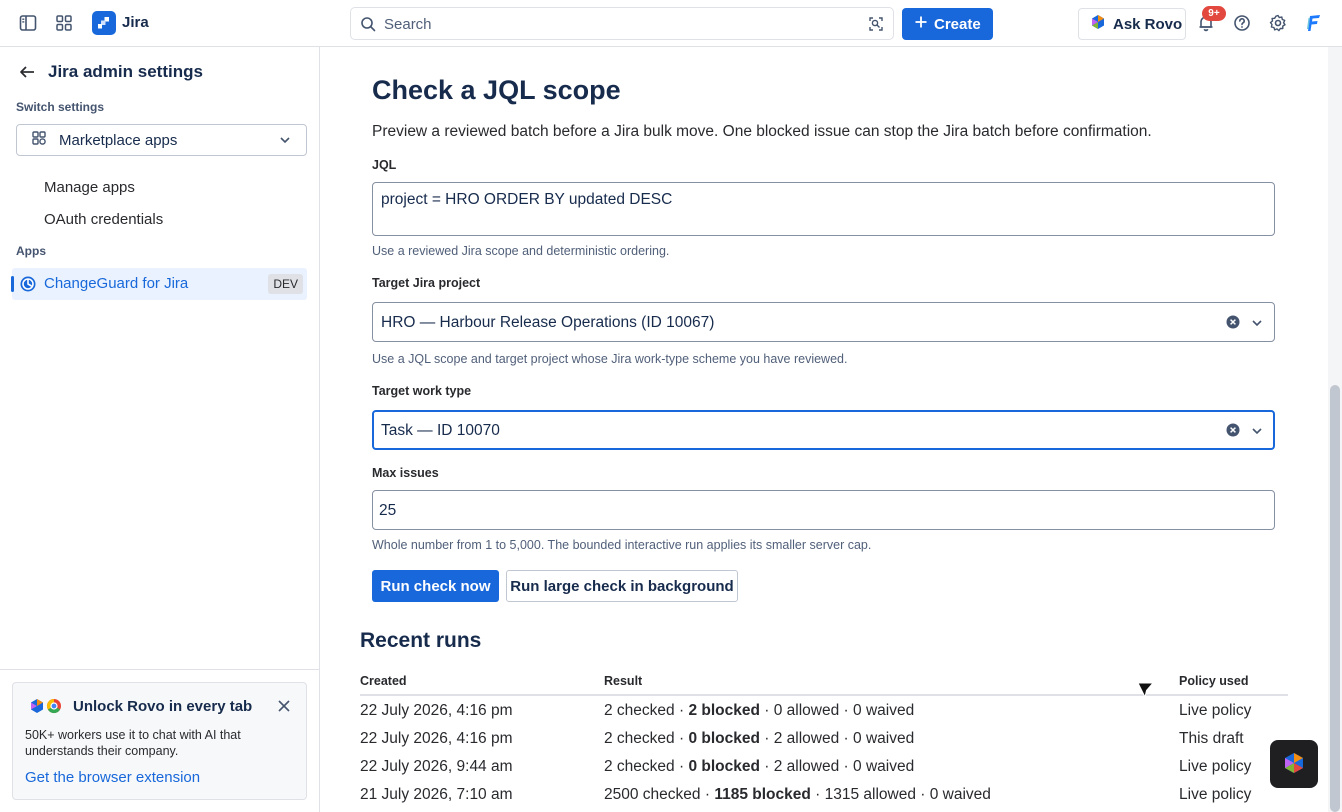 The width and height of the screenshot is (1342, 812). I want to click on sidebar-toggle-icon, so click(28, 23).